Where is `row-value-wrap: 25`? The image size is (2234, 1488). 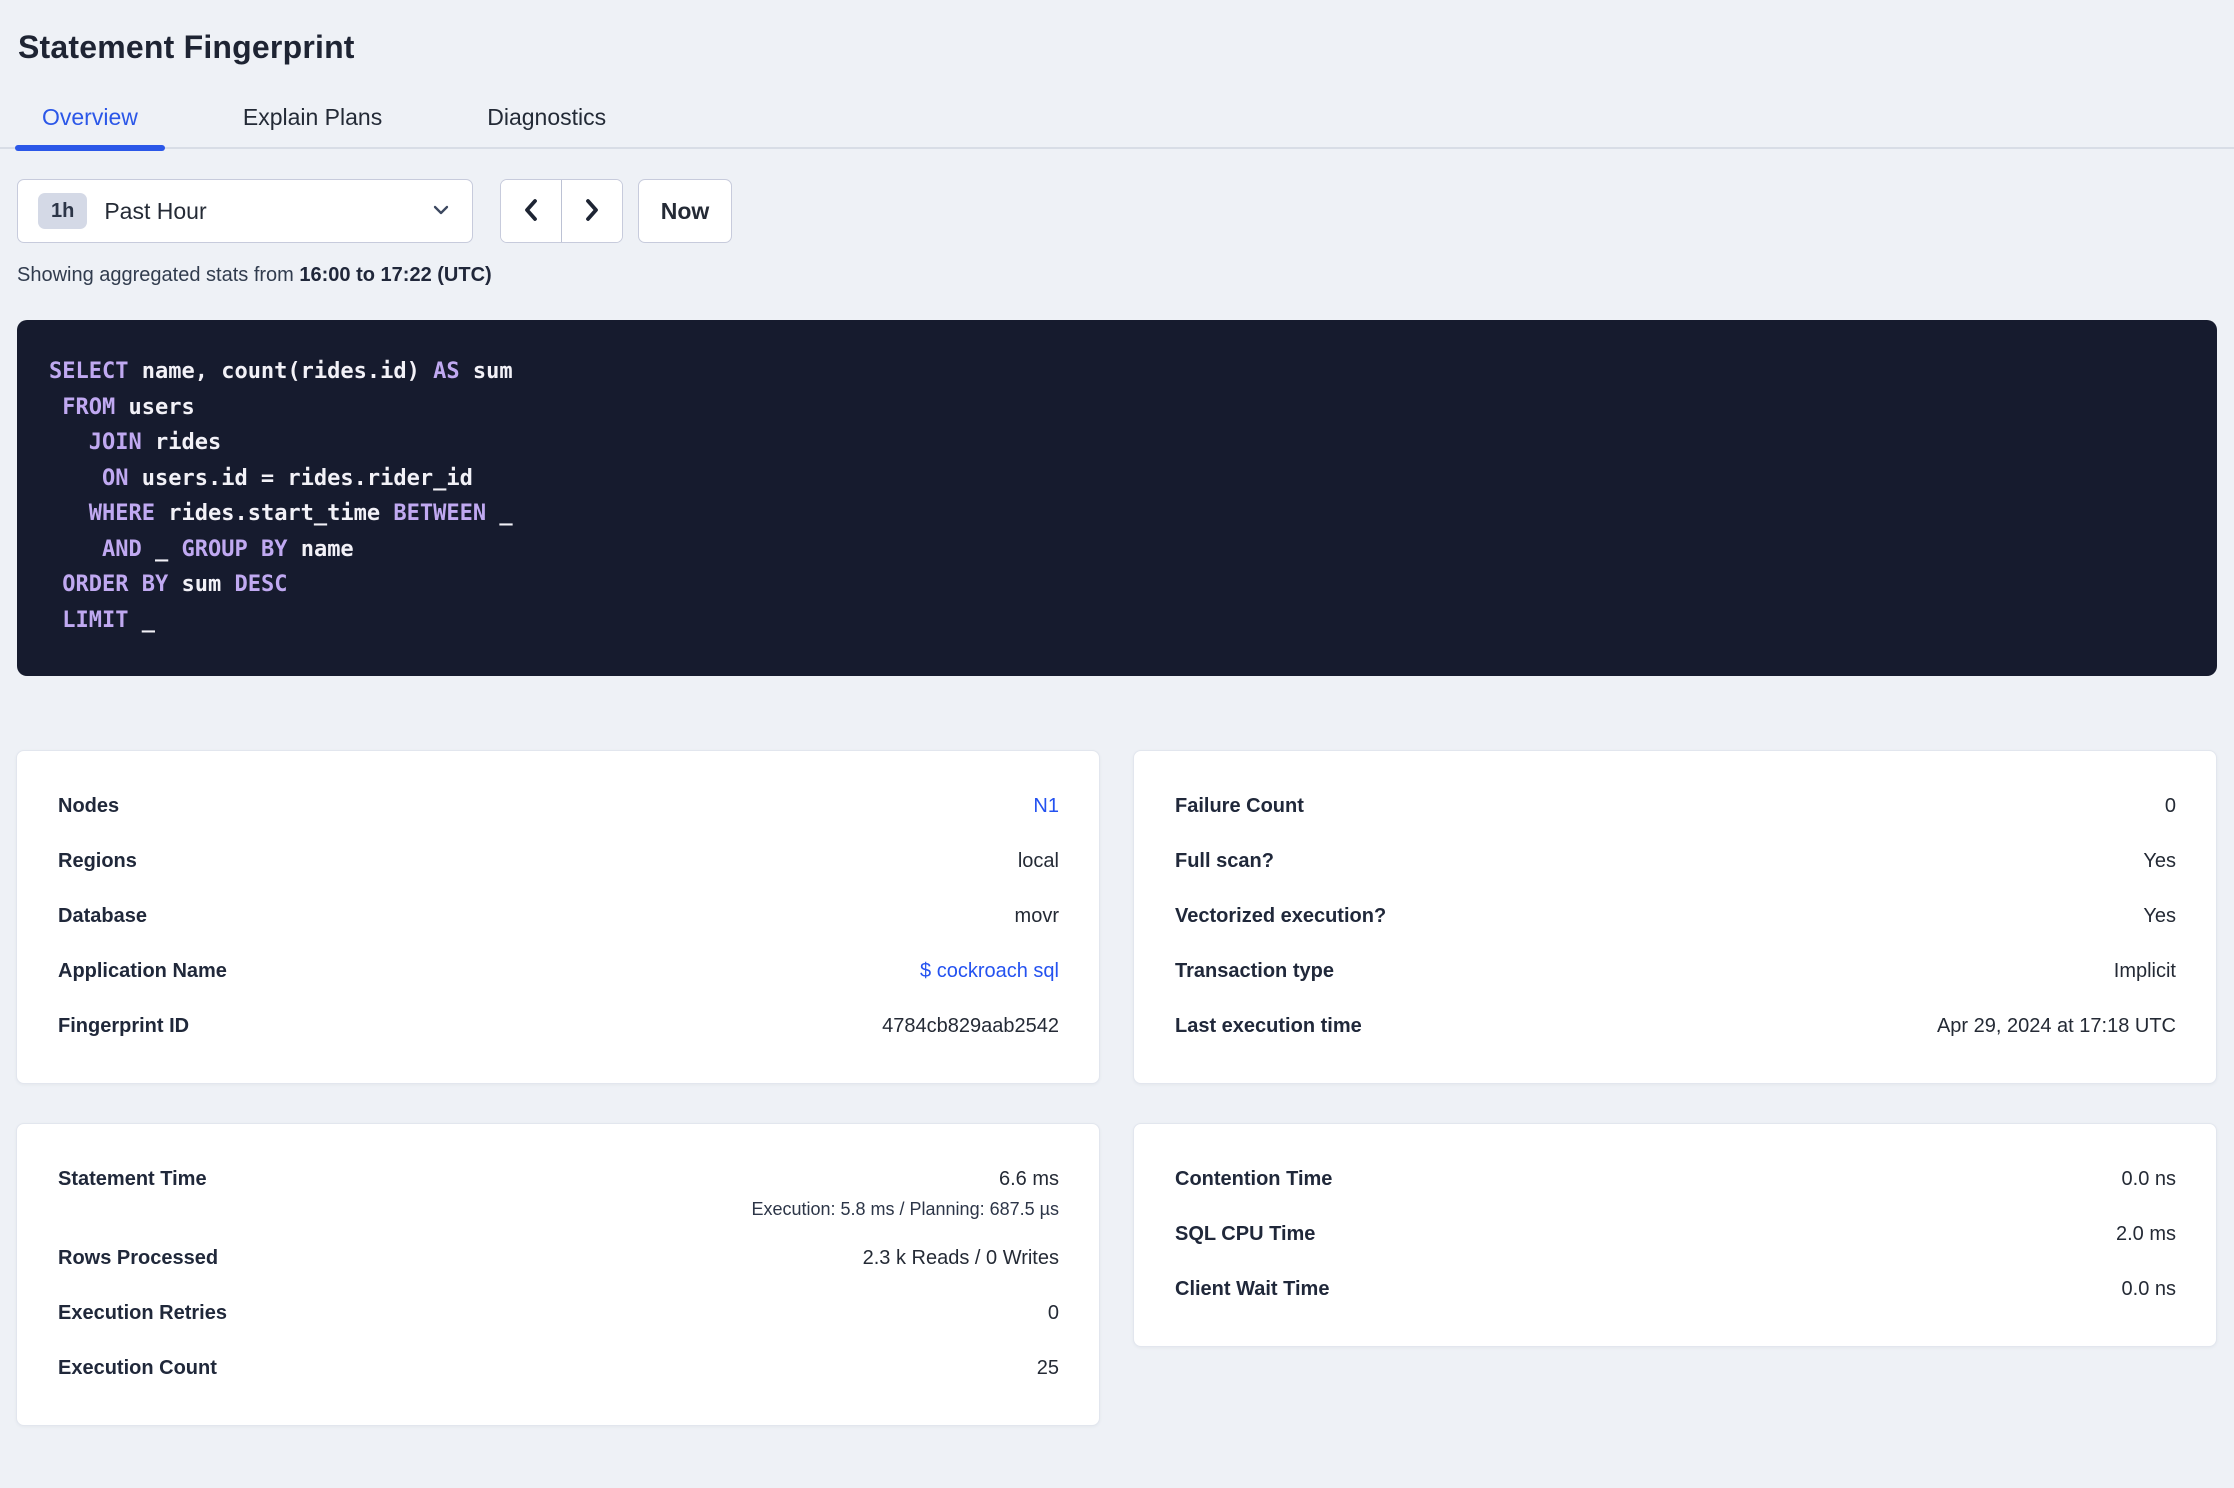 row-value-wrap: 25 is located at coordinates (1048, 1368).